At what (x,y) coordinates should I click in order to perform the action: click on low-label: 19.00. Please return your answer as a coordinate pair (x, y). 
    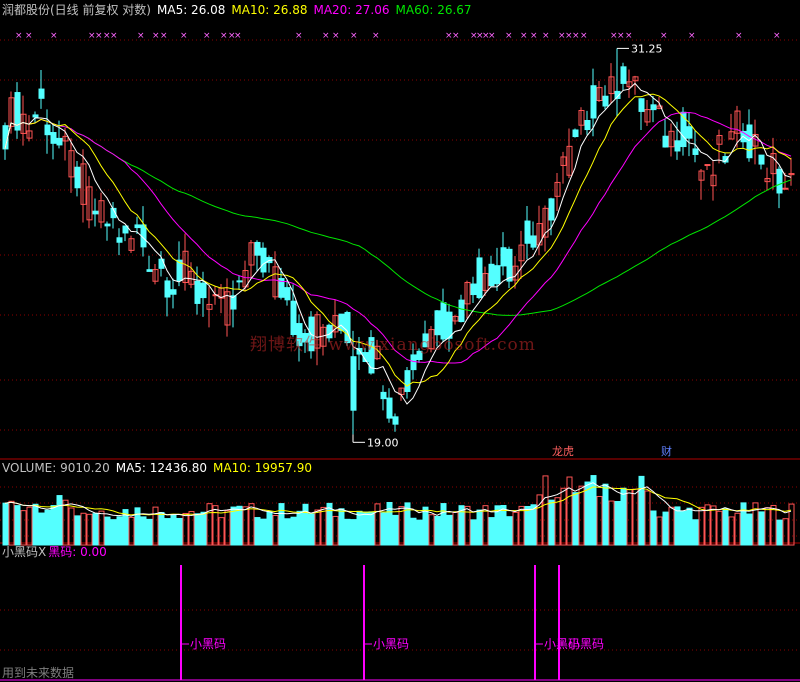
    Looking at the image, I should click on (383, 442).